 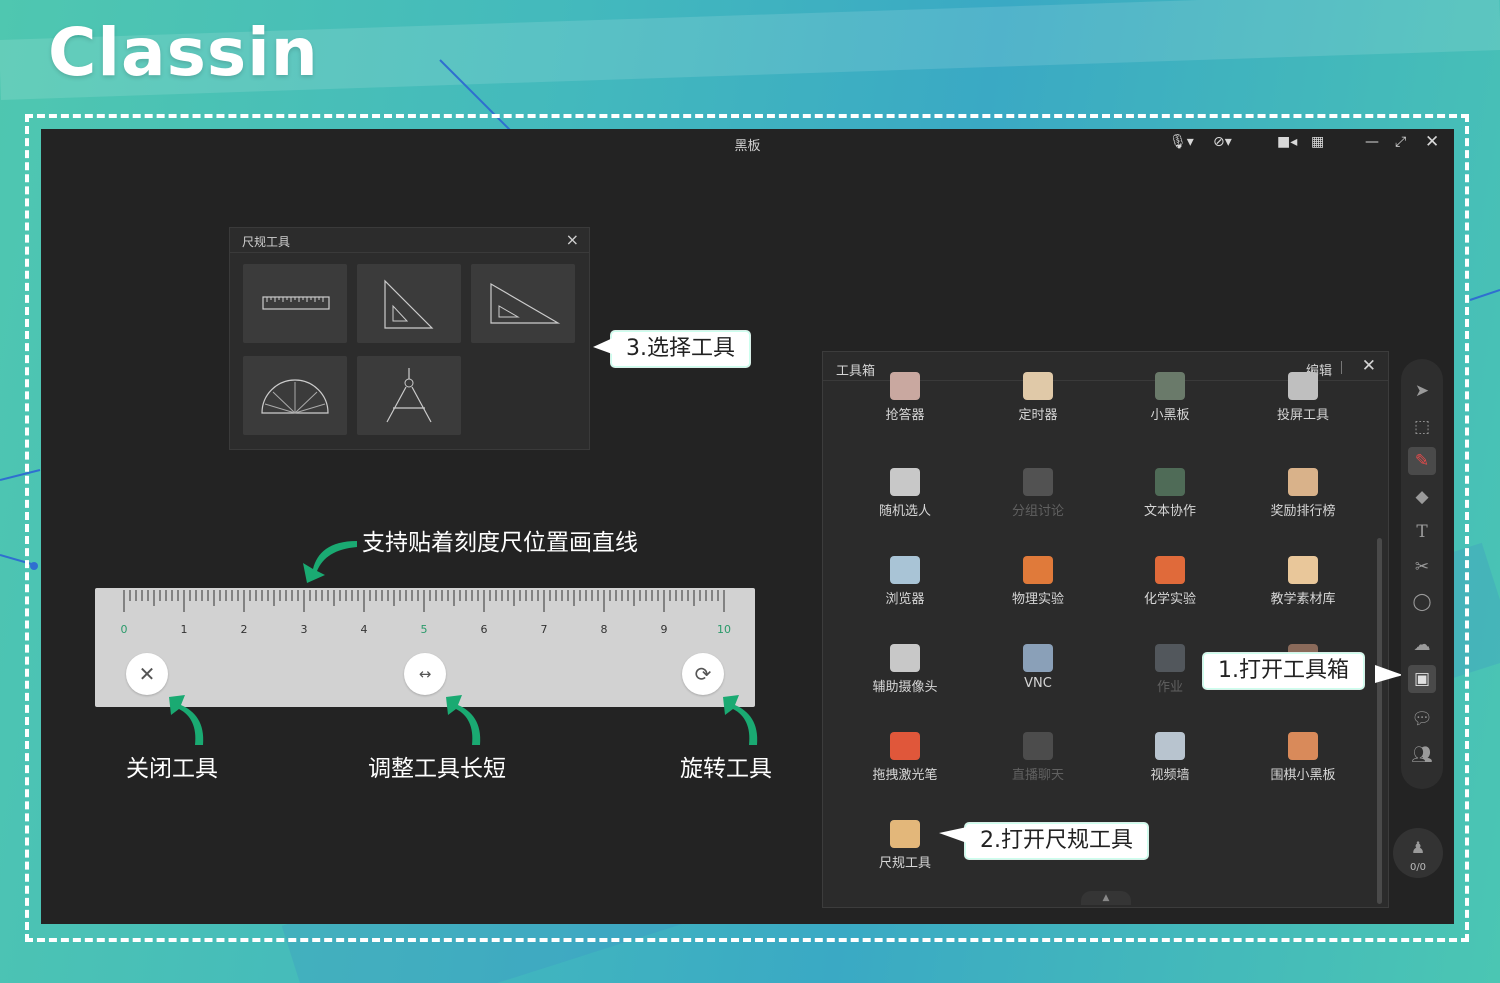 What do you see at coordinates (1303, 482) in the screenshot?
I see `leaderboard-icon` at bounding box center [1303, 482].